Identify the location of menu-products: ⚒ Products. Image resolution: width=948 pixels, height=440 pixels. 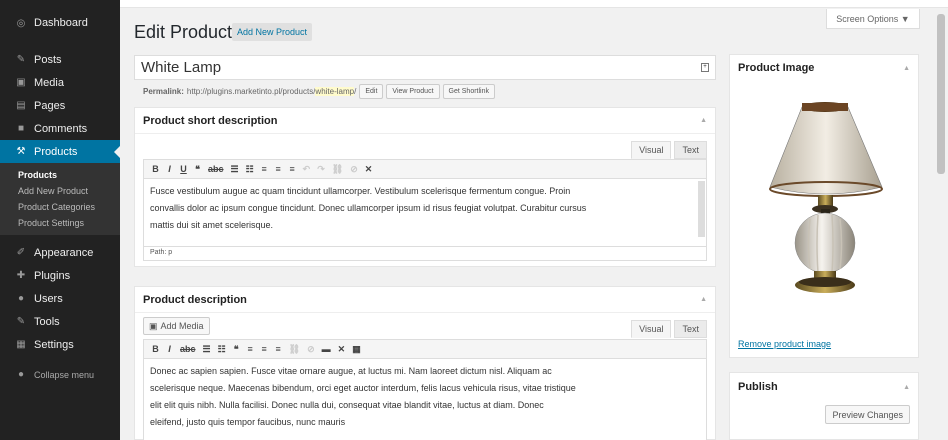
(60, 151).